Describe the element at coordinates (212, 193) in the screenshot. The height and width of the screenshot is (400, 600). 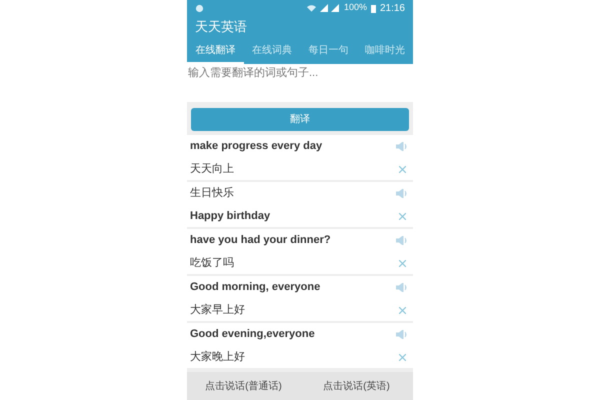
I see `chinese-text: 生日快乐` at that location.